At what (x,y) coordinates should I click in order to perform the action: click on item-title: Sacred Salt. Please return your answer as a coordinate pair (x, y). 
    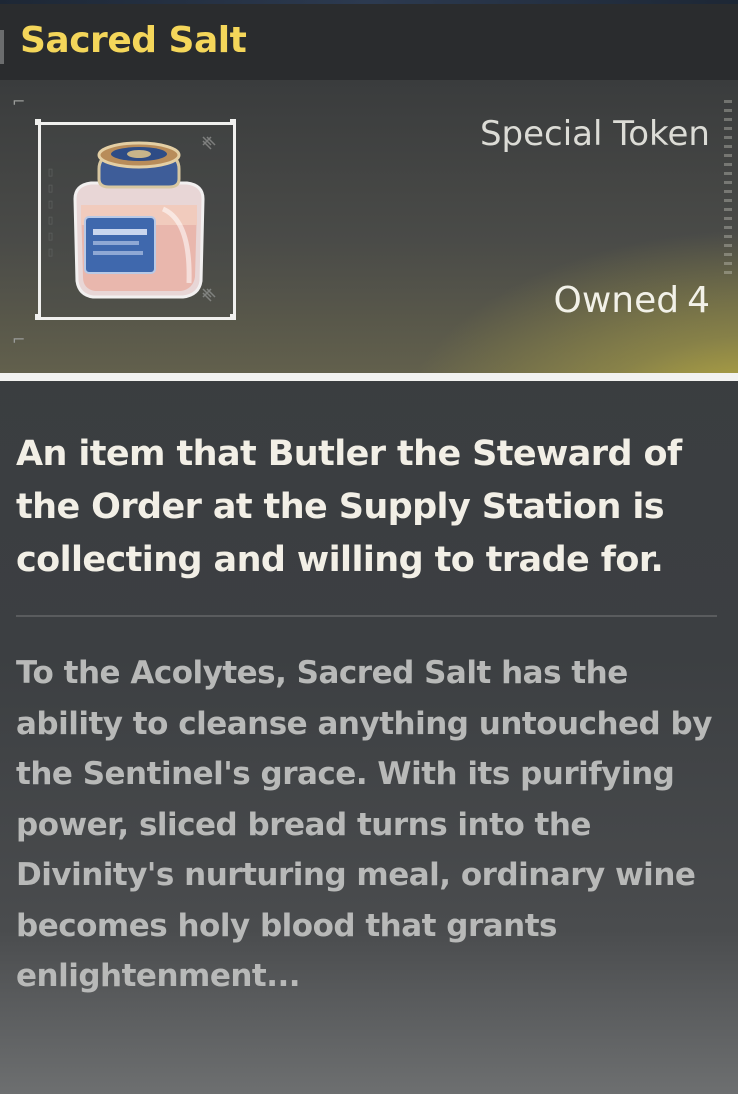
    Looking at the image, I should click on (133, 40).